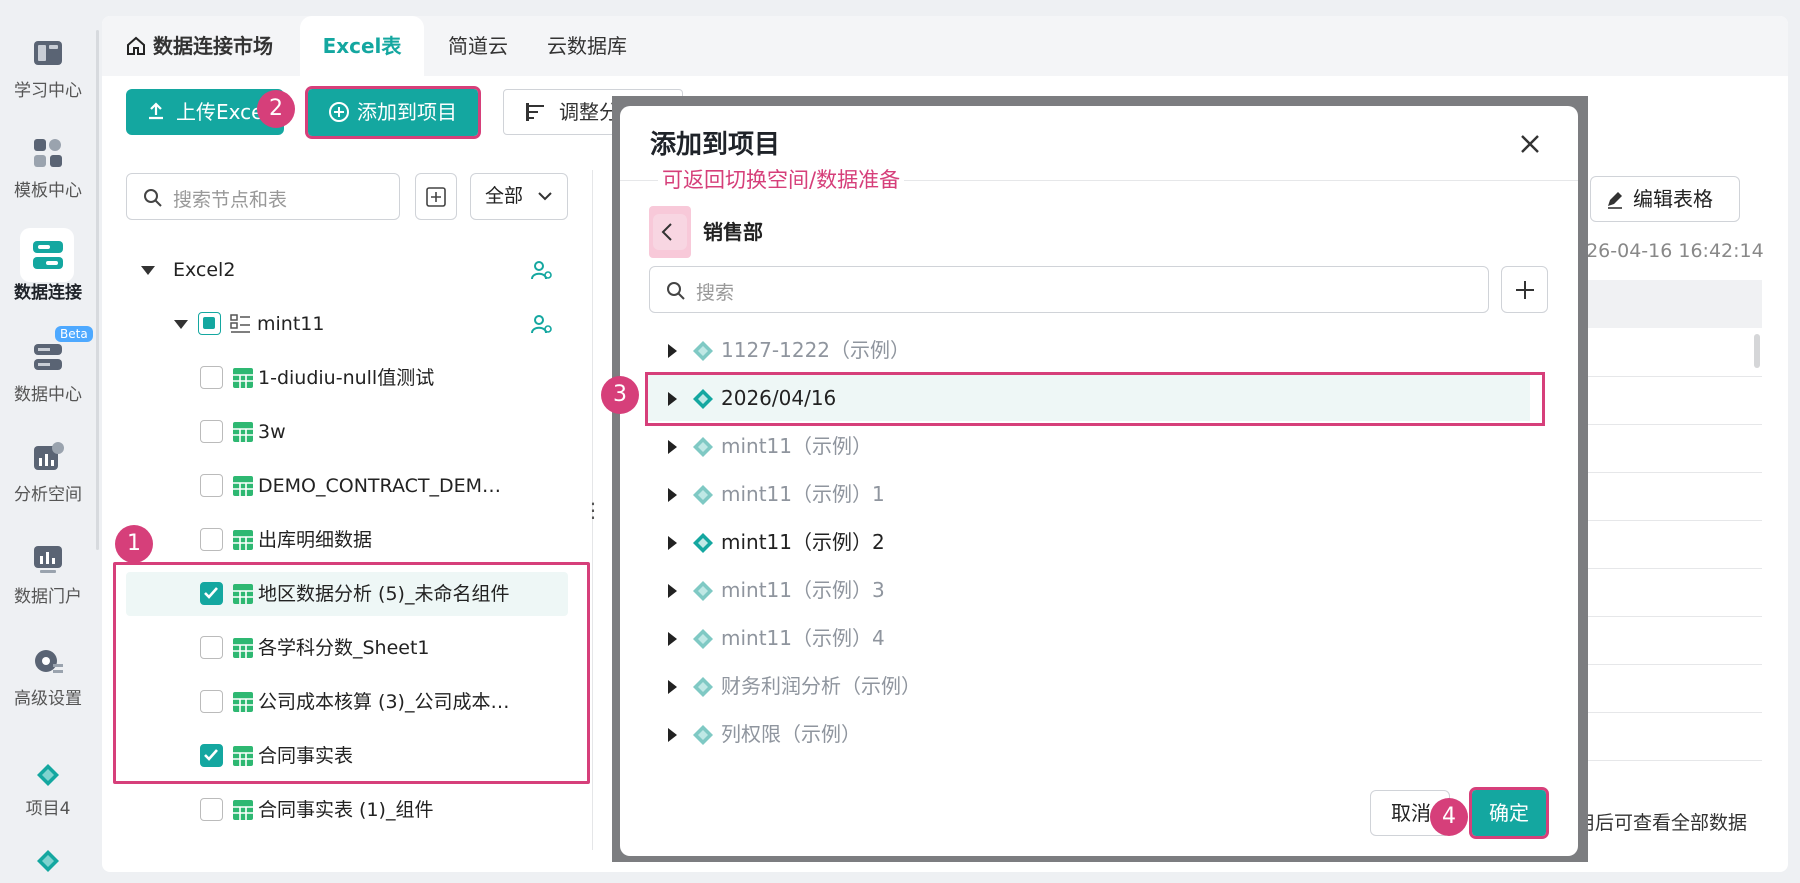 The height and width of the screenshot is (883, 1800). I want to click on confirm-button: 确定, so click(1509, 813).